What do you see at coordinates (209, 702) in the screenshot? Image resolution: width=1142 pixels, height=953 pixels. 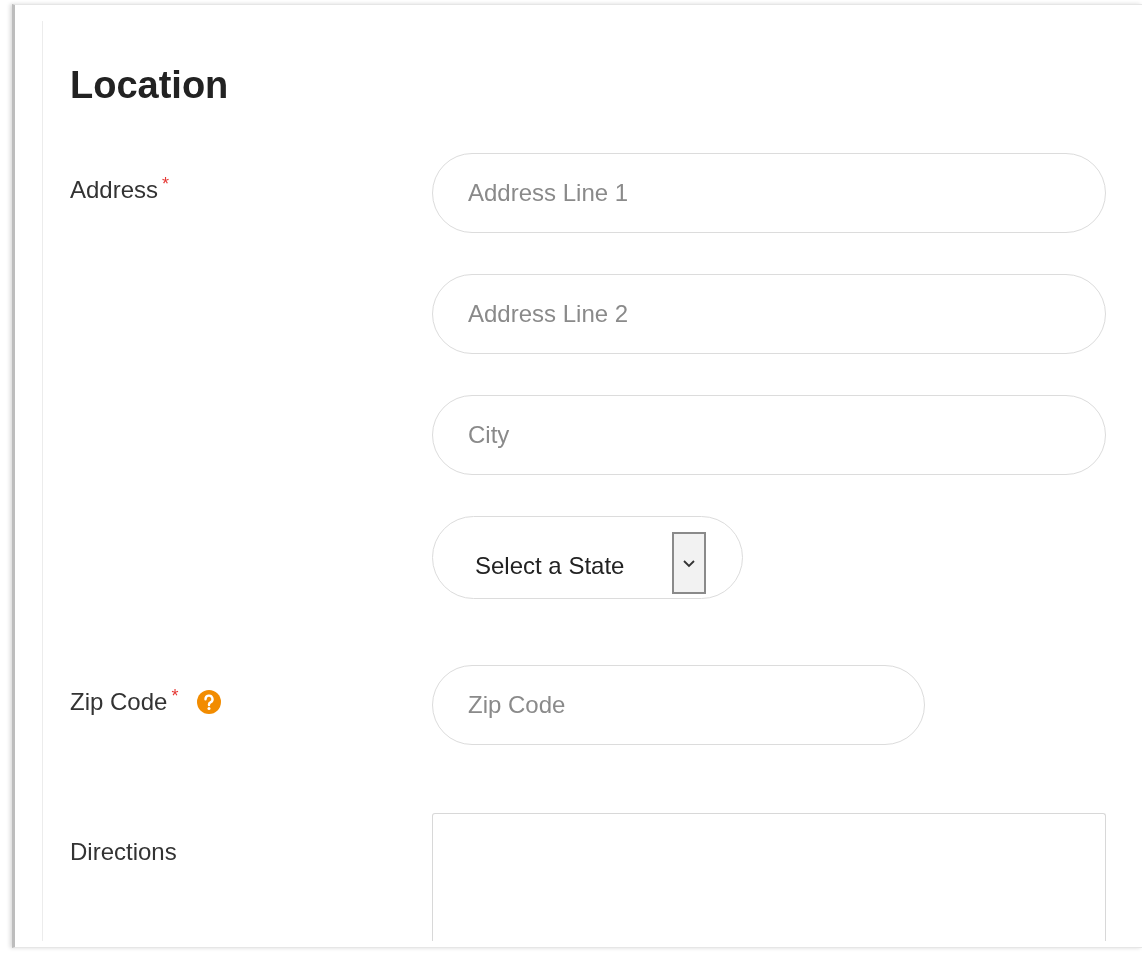 I see `help-icon` at bounding box center [209, 702].